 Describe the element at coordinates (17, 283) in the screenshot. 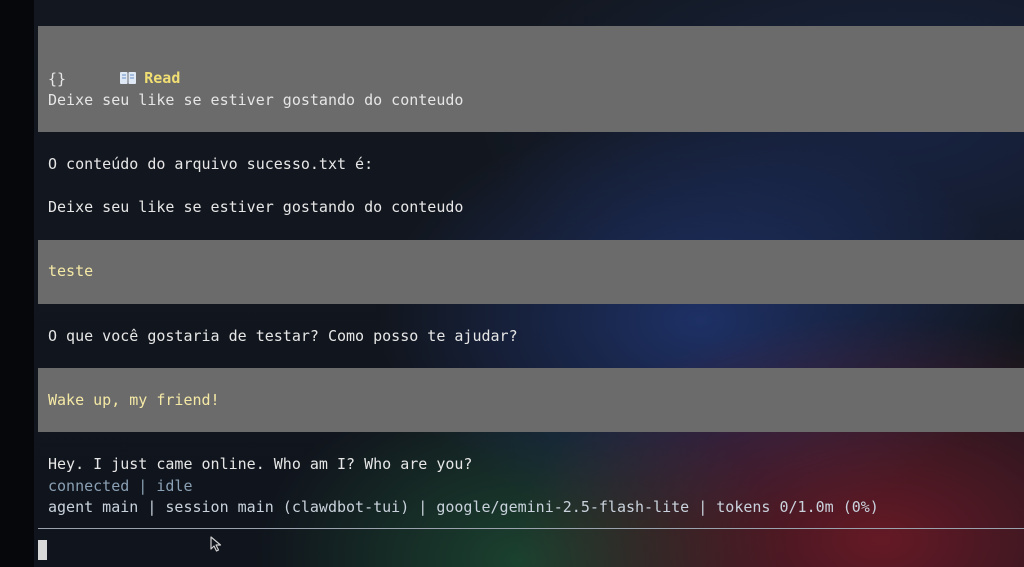

I see `left-gutter` at that location.